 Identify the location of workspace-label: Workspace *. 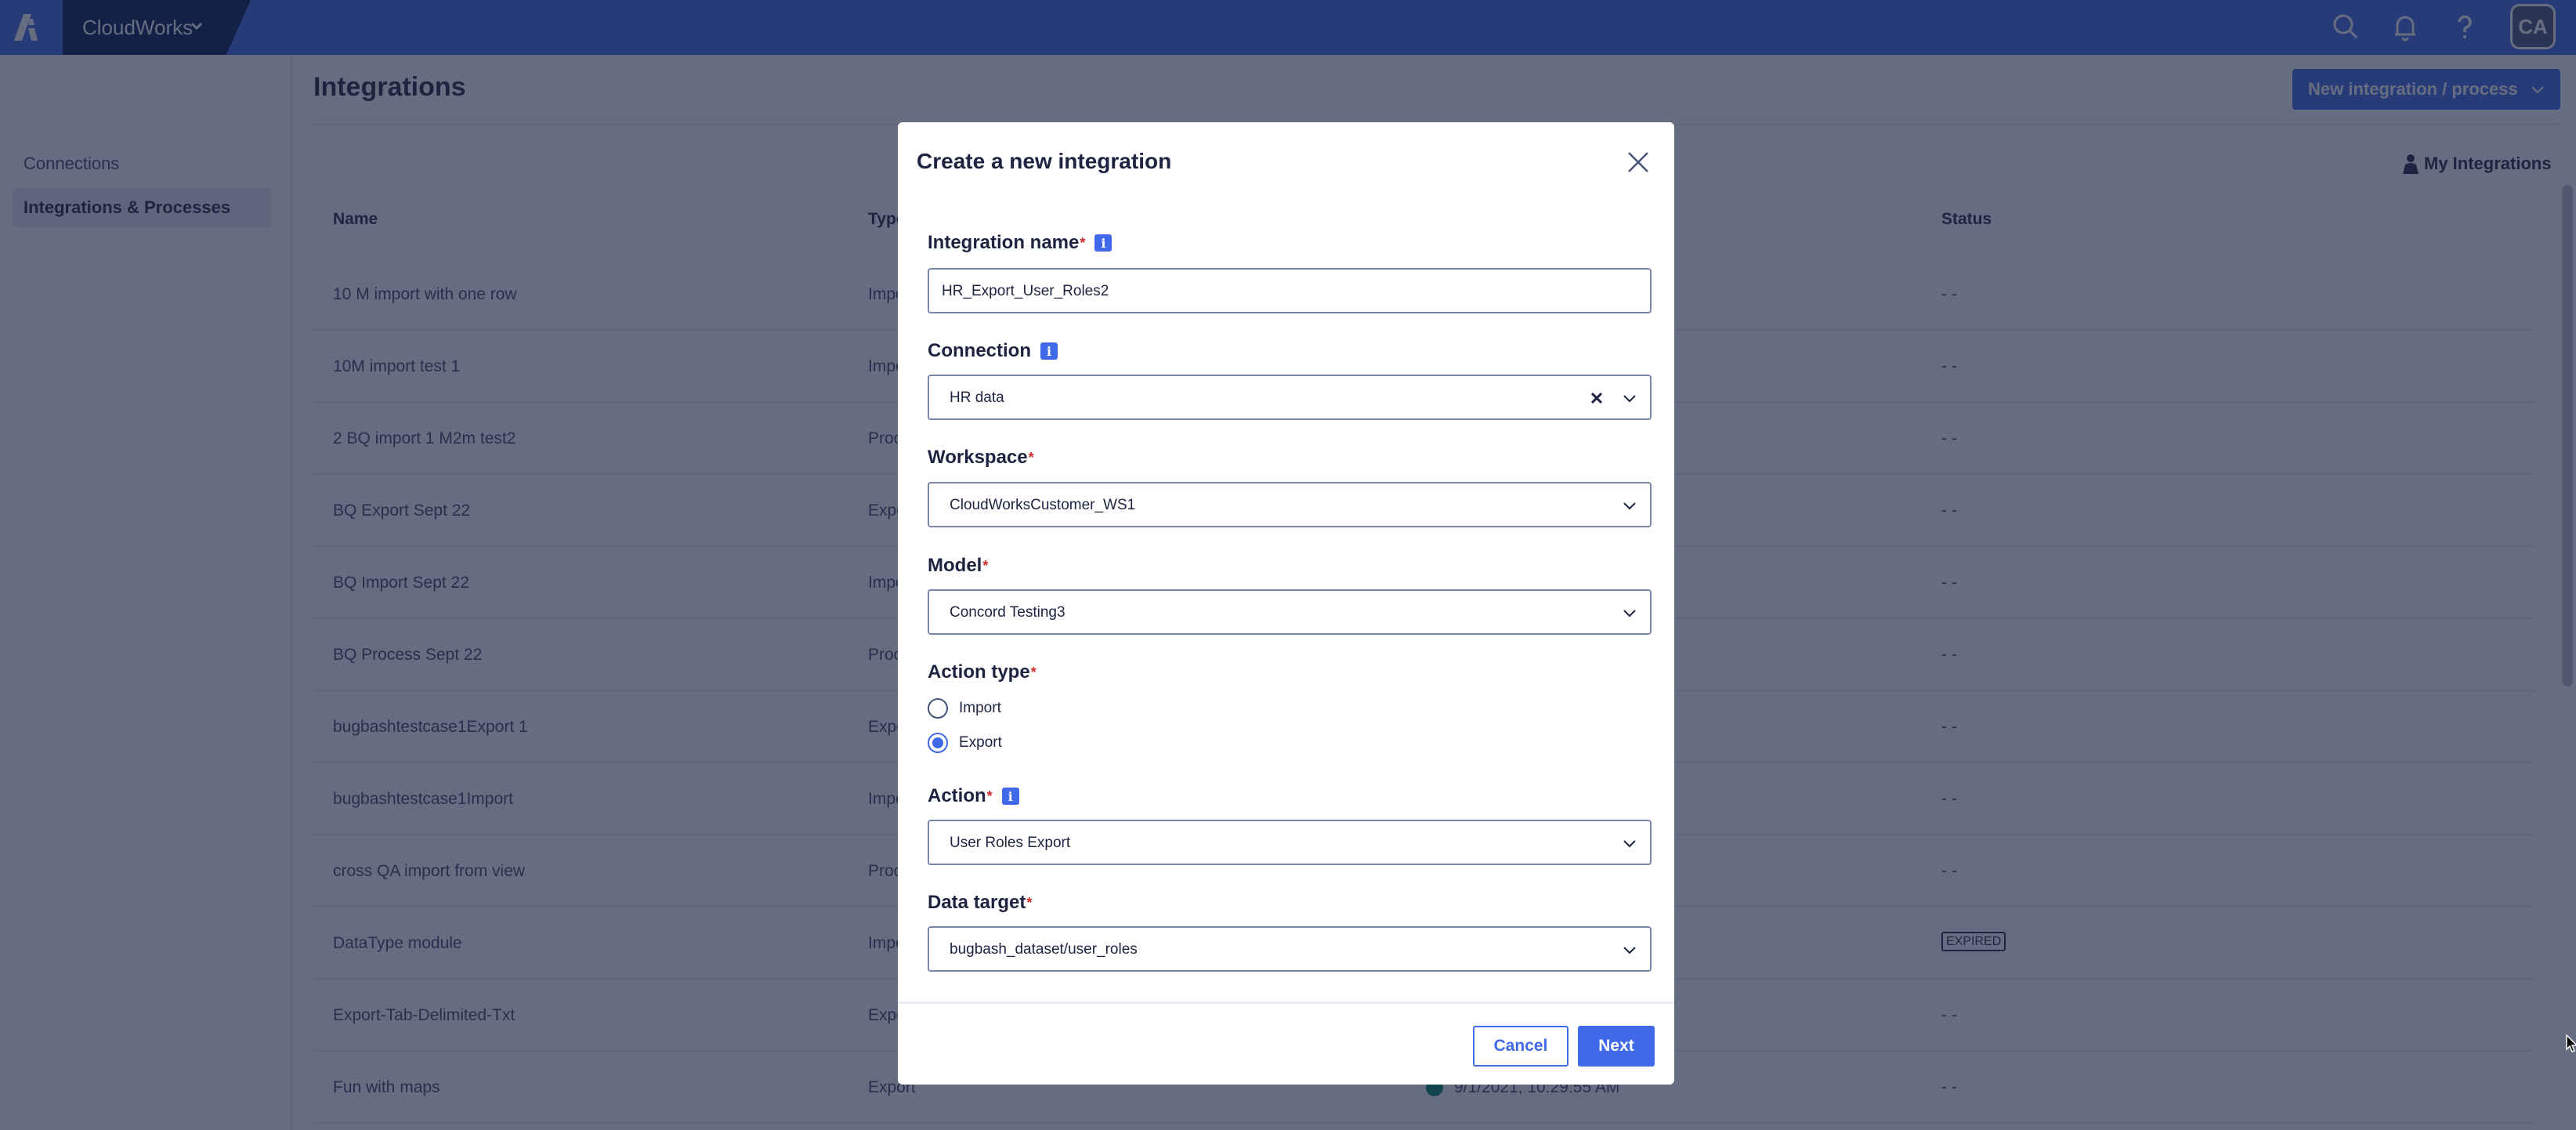
(981, 458).